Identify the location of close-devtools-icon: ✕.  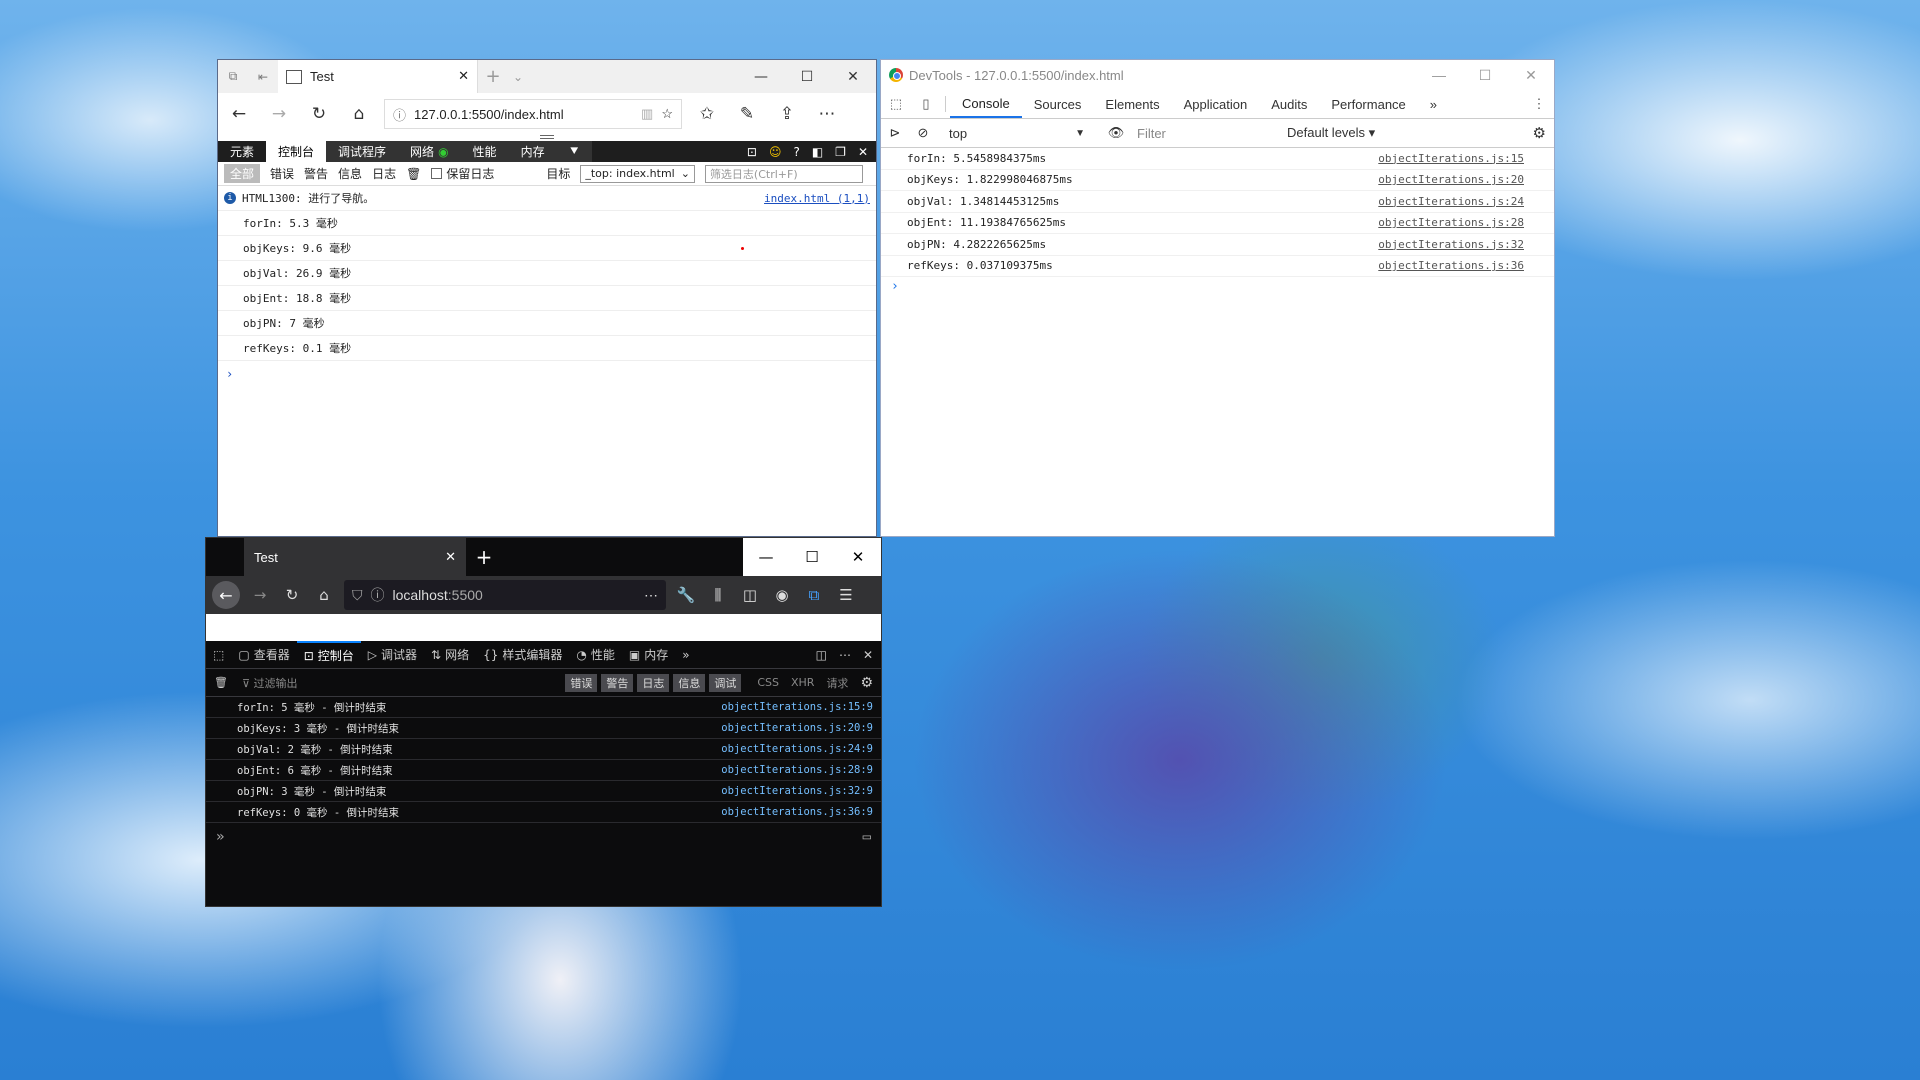
(868, 655).